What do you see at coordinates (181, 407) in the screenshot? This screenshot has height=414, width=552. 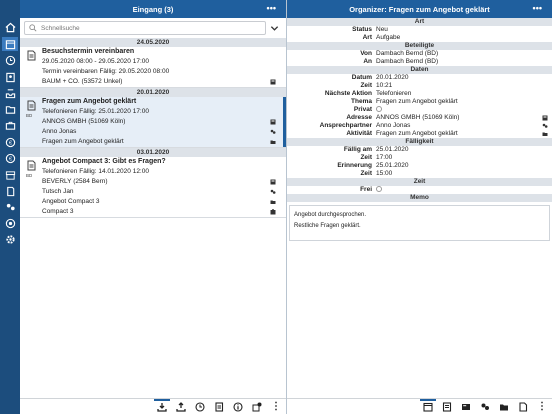 I see `outbox-upload-icon` at bounding box center [181, 407].